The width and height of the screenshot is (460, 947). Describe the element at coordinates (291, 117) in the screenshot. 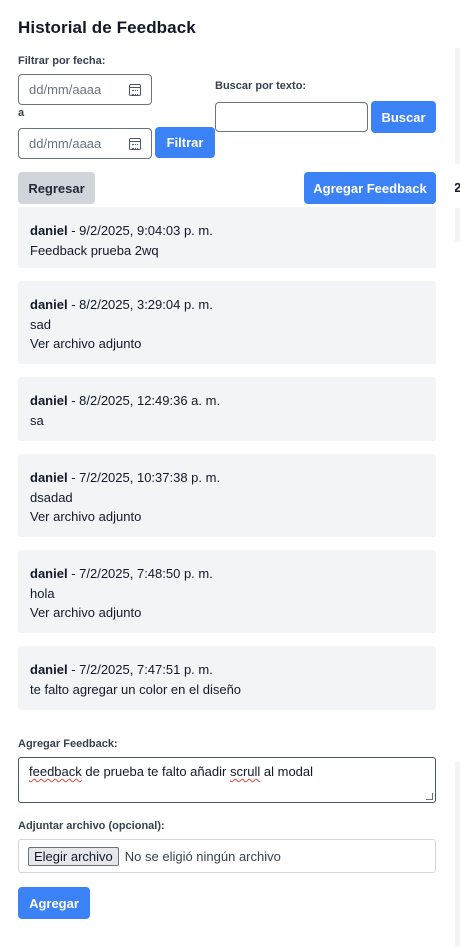

I see `search-input` at that location.